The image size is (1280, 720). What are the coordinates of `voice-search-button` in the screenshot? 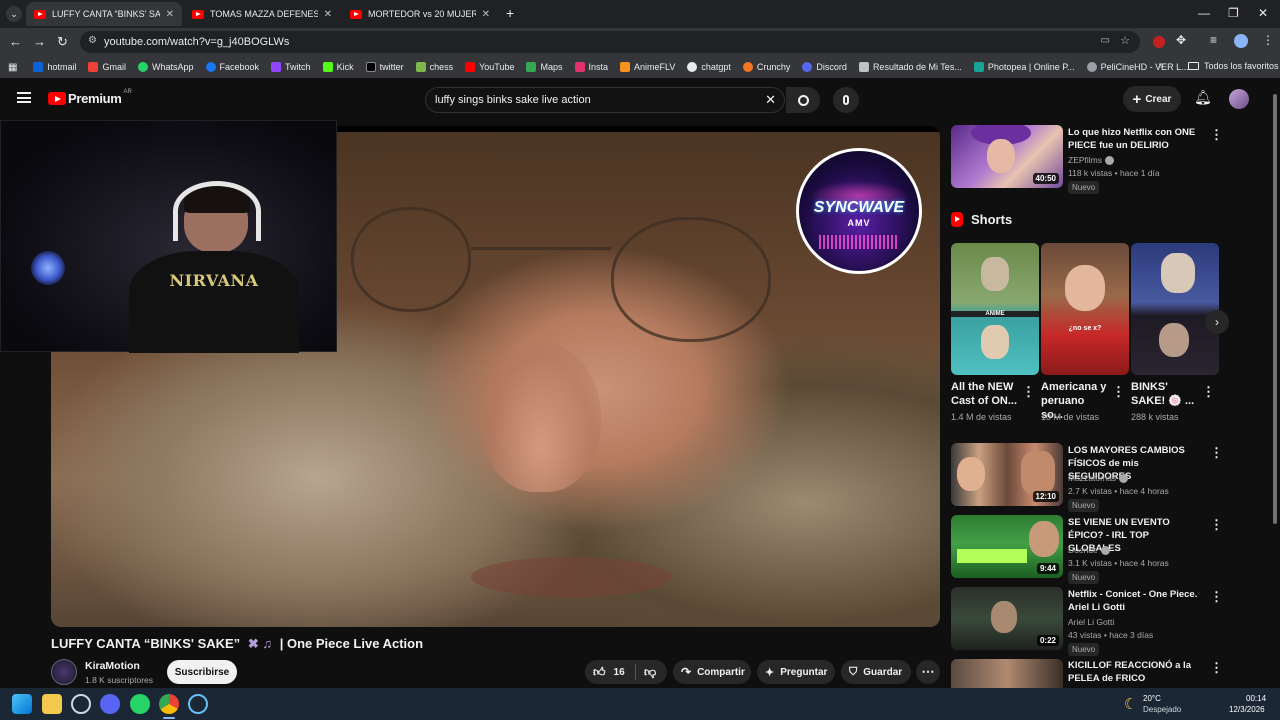 It's located at (846, 100).